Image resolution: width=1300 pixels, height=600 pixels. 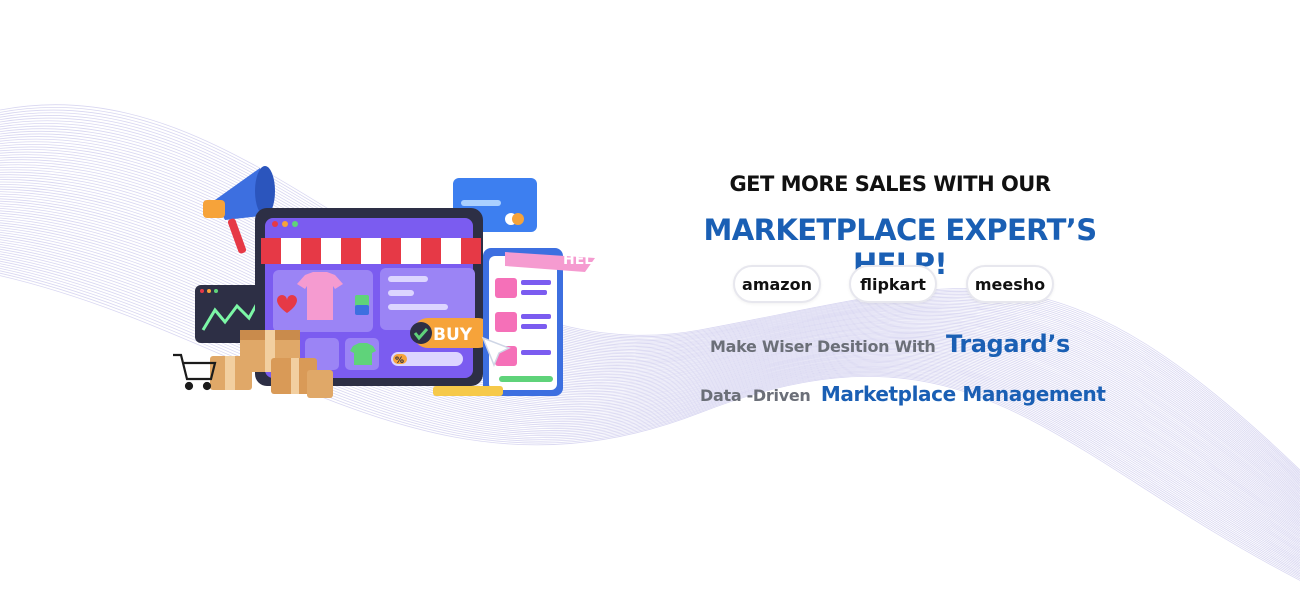 What do you see at coordinates (371, 251) in the screenshot?
I see `awning` at bounding box center [371, 251].